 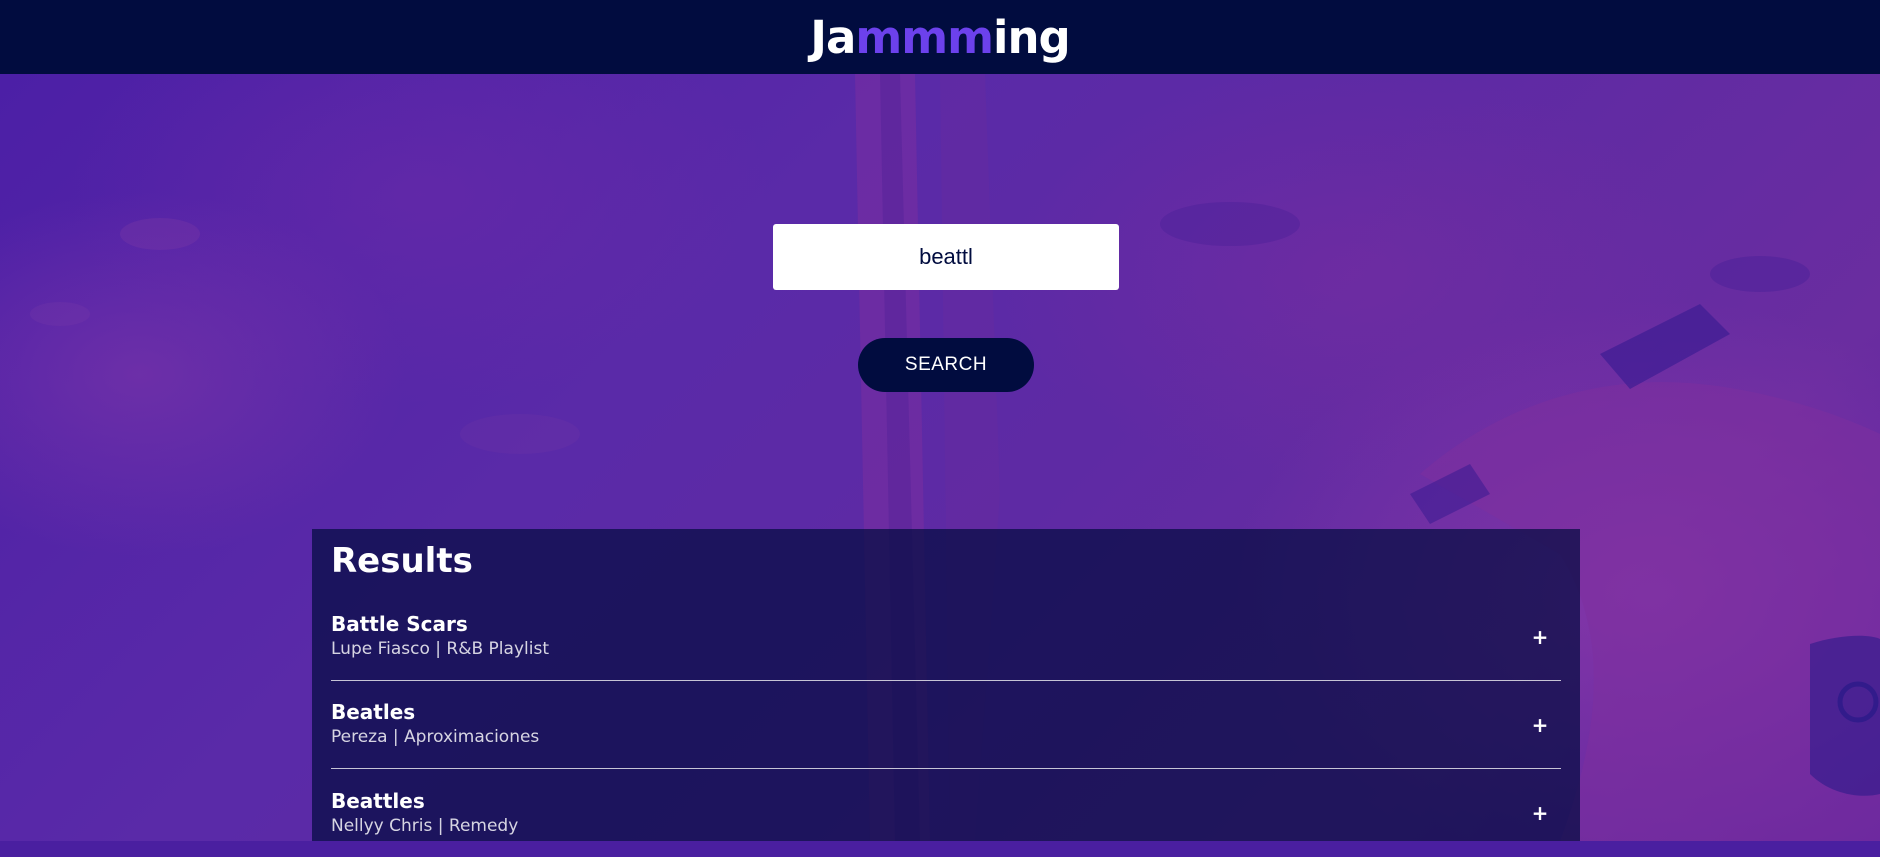 I want to click on app-logo: Jammming, so click(x=940, y=37).